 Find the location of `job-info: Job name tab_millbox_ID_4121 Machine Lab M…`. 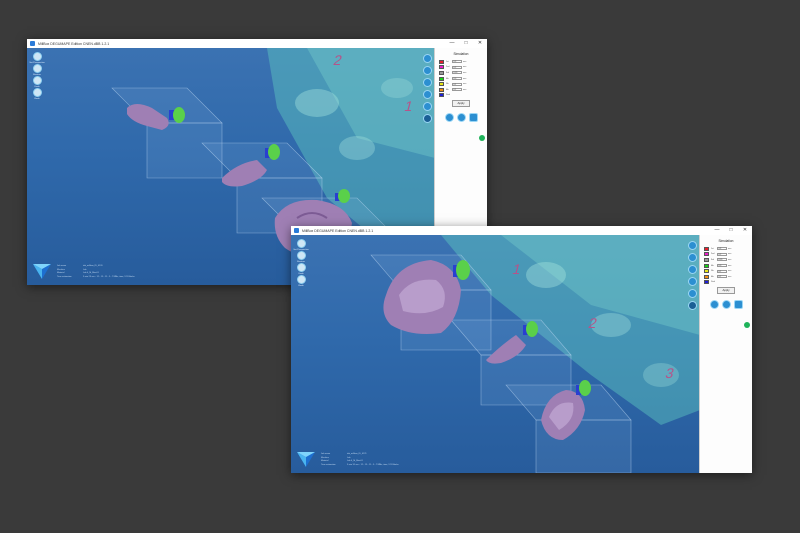

job-info: Job name tab_millbox_ID_4121 Machine Lab M… is located at coordinates (360, 459).